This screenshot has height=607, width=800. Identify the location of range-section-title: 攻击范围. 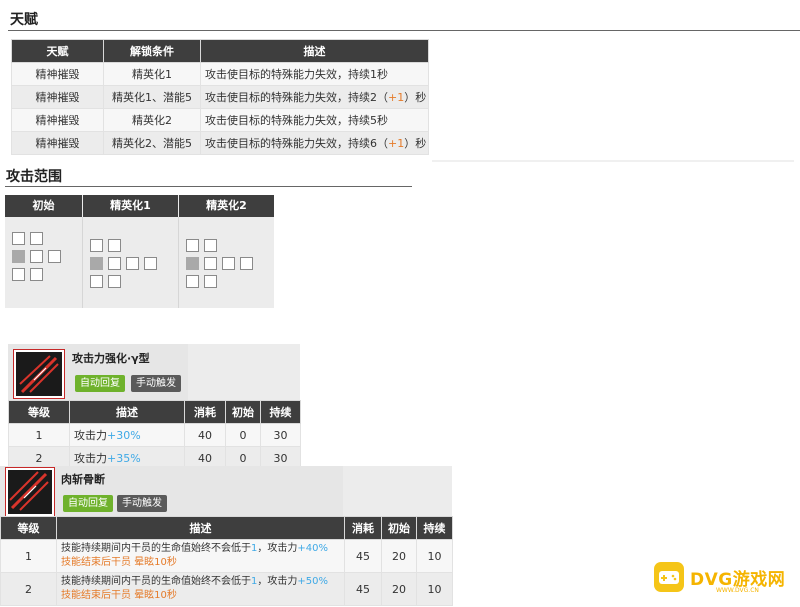
(34, 177).